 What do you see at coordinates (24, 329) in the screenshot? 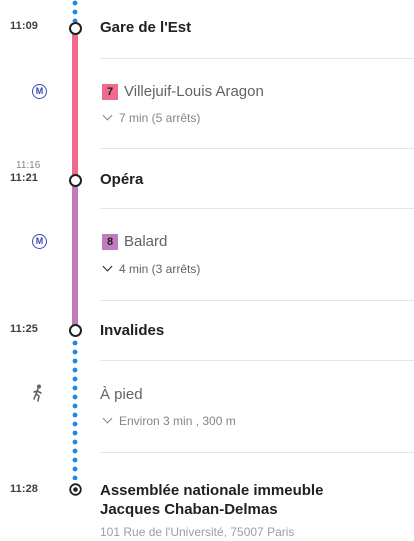
I see `stop-time: 11:25` at bounding box center [24, 329].